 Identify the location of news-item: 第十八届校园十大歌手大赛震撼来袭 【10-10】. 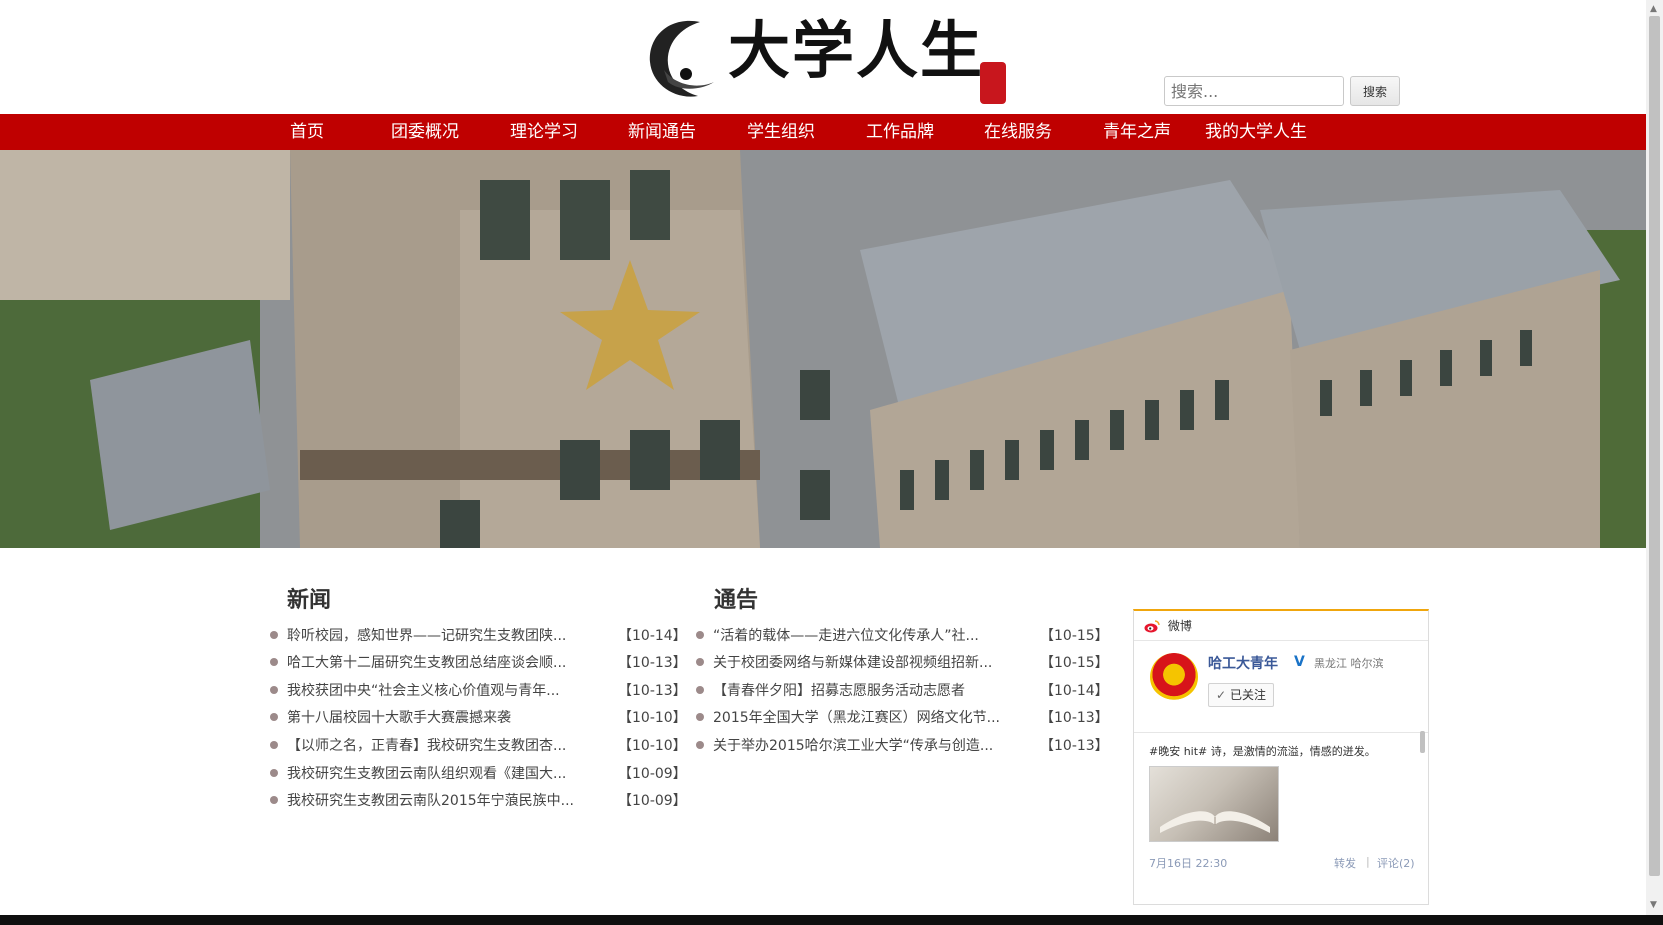
(478, 717).